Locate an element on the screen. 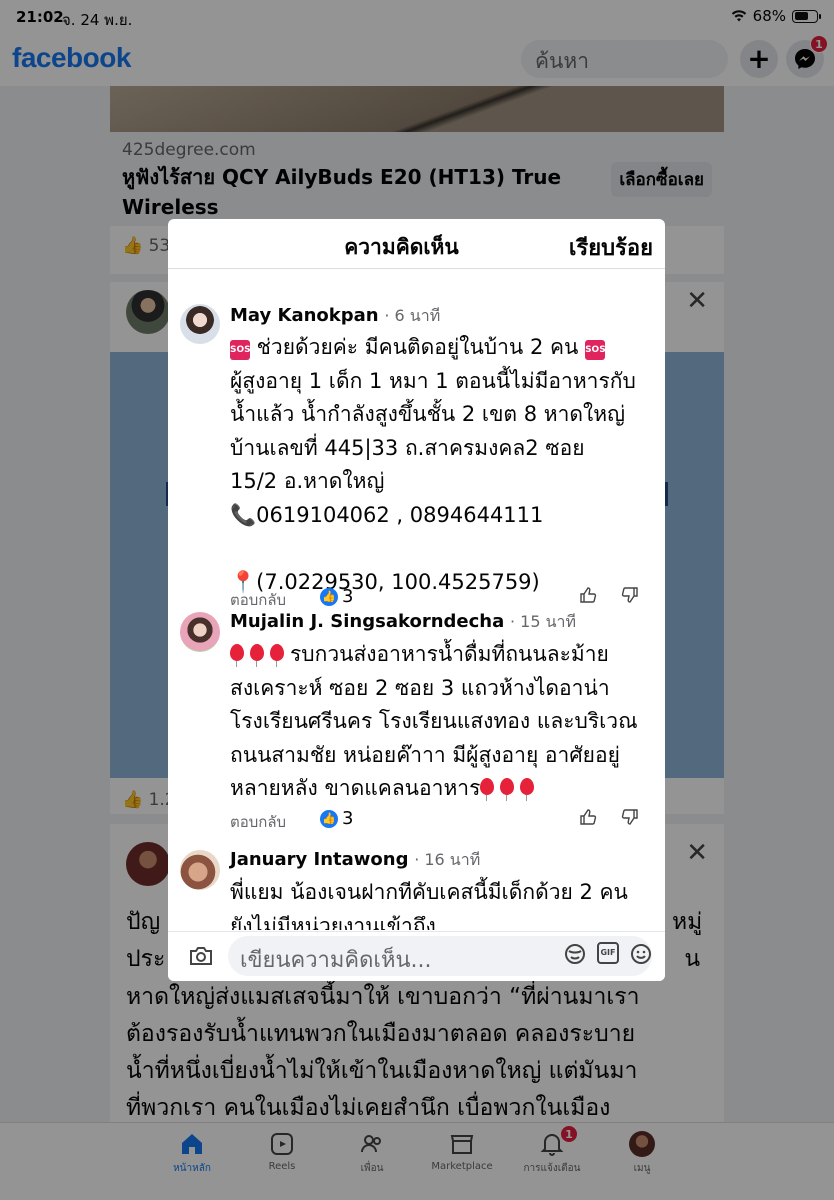 This screenshot has height=1200, width=834. gif-icon: GIF is located at coordinates (608, 953).